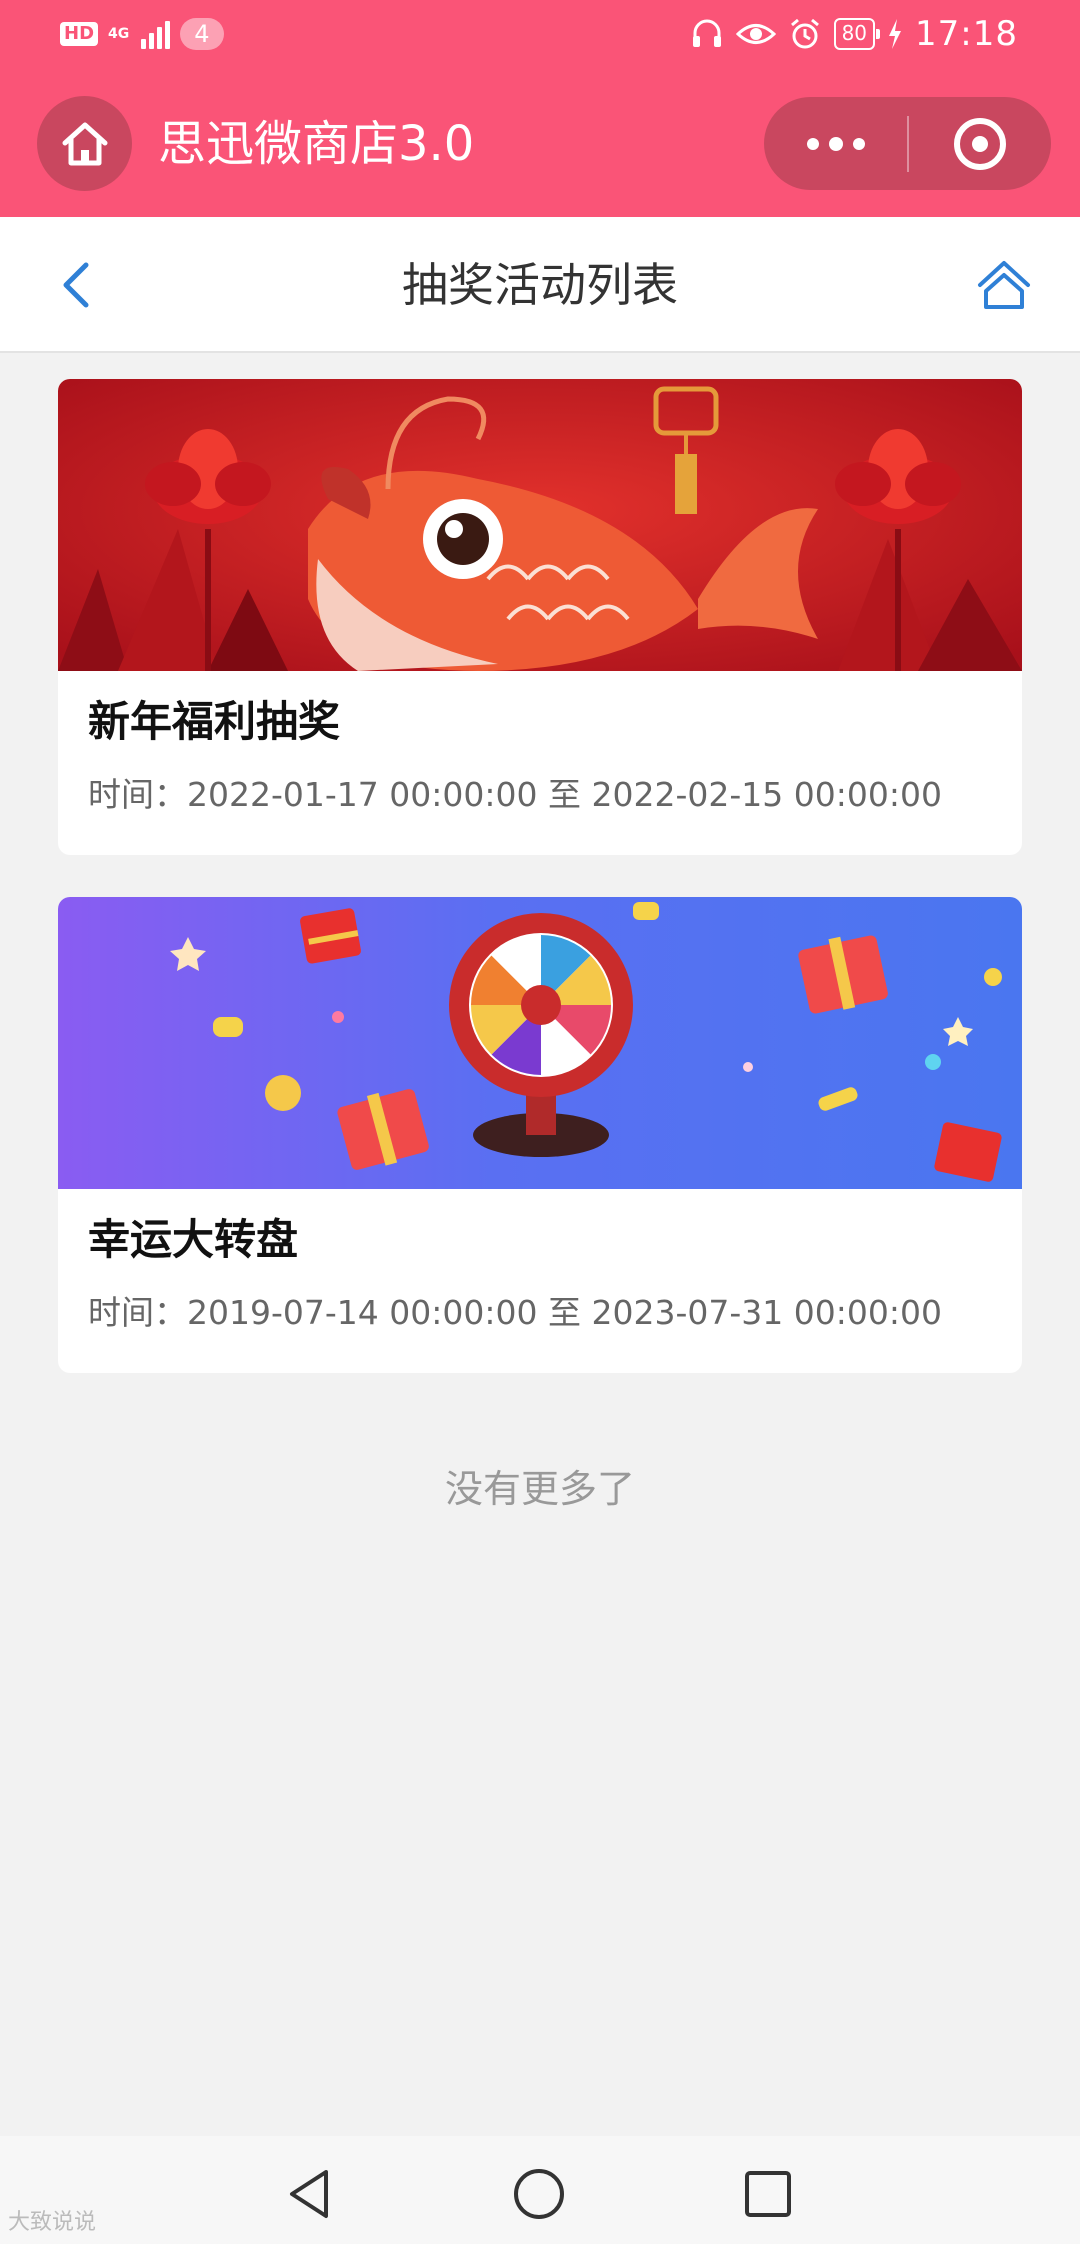  What do you see at coordinates (52, 2222) in the screenshot?
I see `watermark: 大致说说` at bounding box center [52, 2222].